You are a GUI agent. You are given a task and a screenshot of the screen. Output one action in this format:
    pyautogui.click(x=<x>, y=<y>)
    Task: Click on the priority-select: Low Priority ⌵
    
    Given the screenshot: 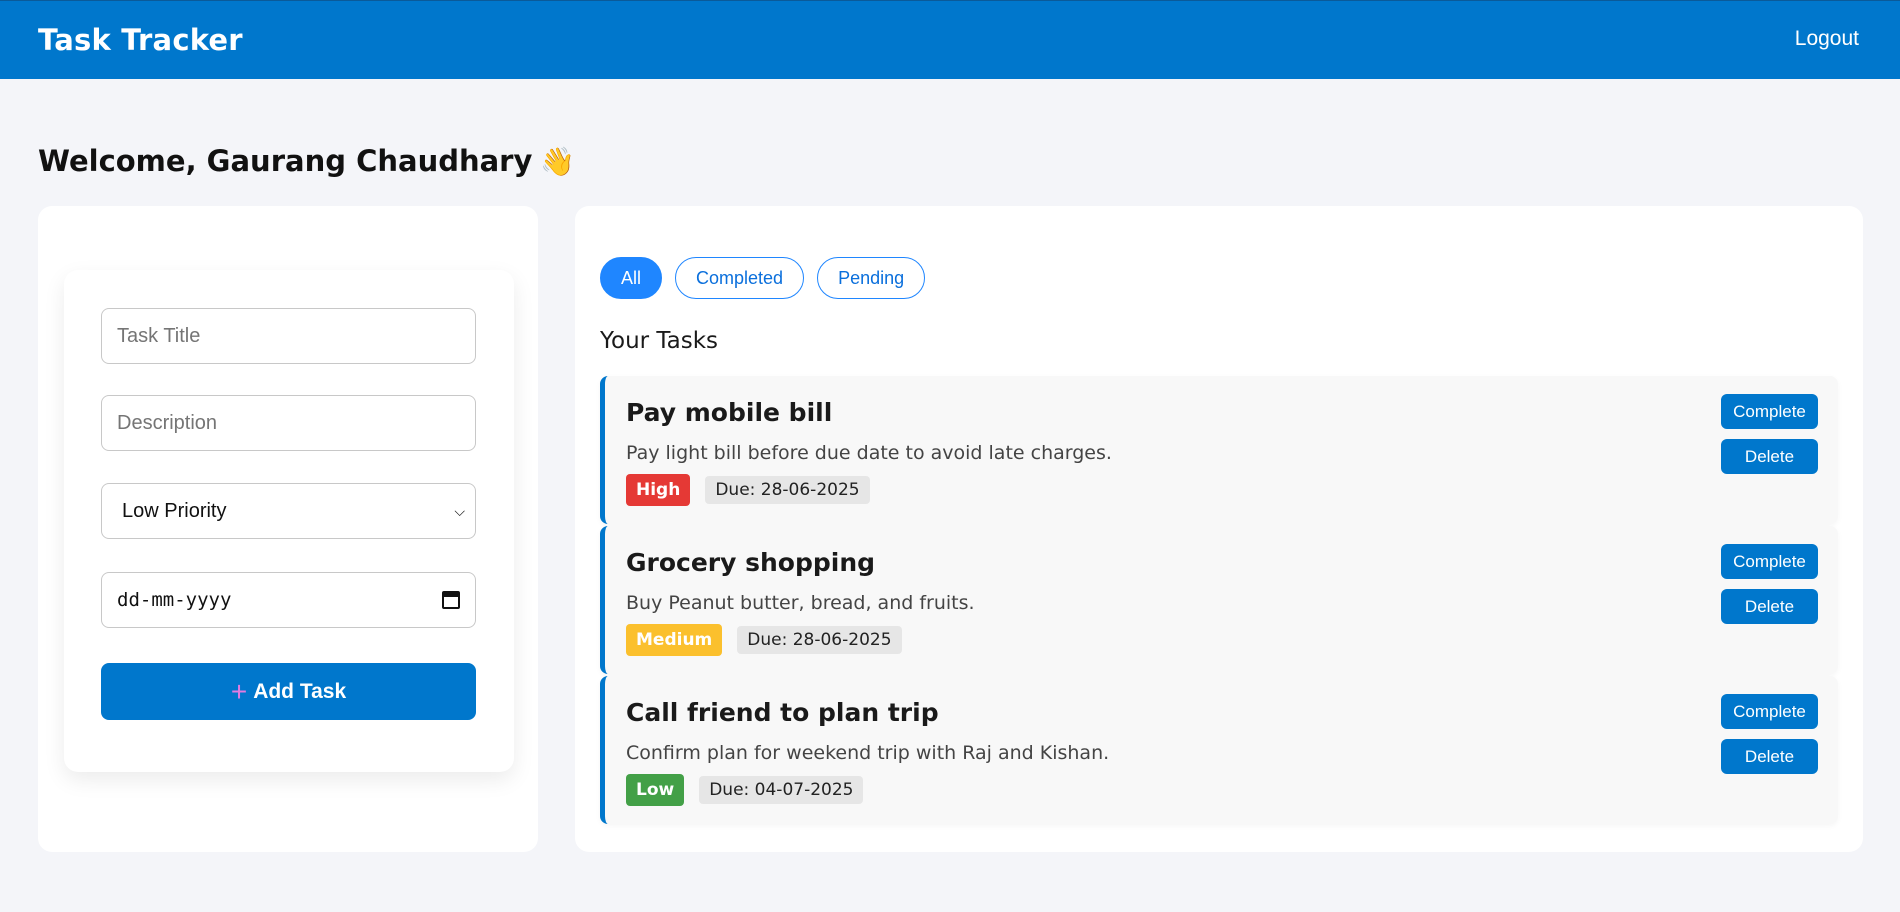 What is the action you would take?
    pyautogui.click(x=288, y=511)
    